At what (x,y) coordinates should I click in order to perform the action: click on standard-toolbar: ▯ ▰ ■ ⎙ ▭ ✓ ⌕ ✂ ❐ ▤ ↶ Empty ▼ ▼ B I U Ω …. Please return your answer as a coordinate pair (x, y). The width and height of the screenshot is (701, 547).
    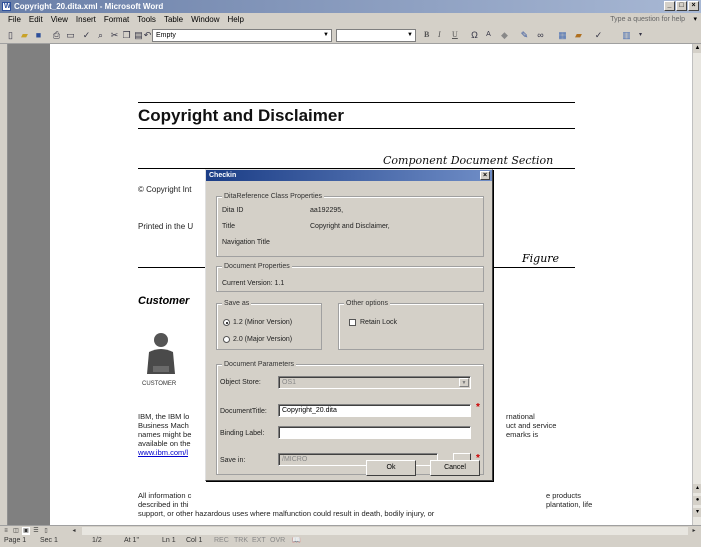
    Looking at the image, I should click on (350, 35).